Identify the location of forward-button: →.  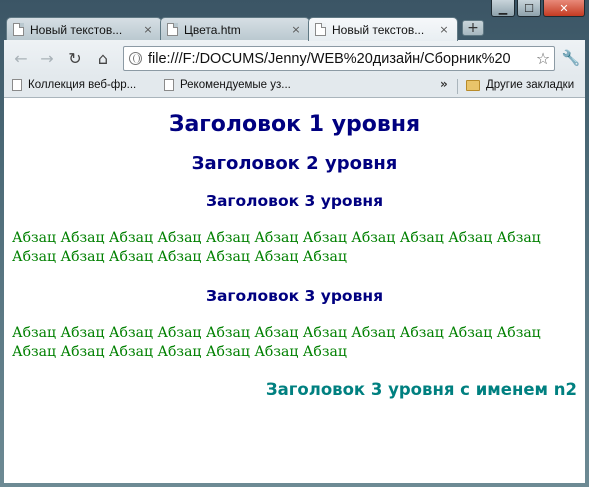
(47, 59).